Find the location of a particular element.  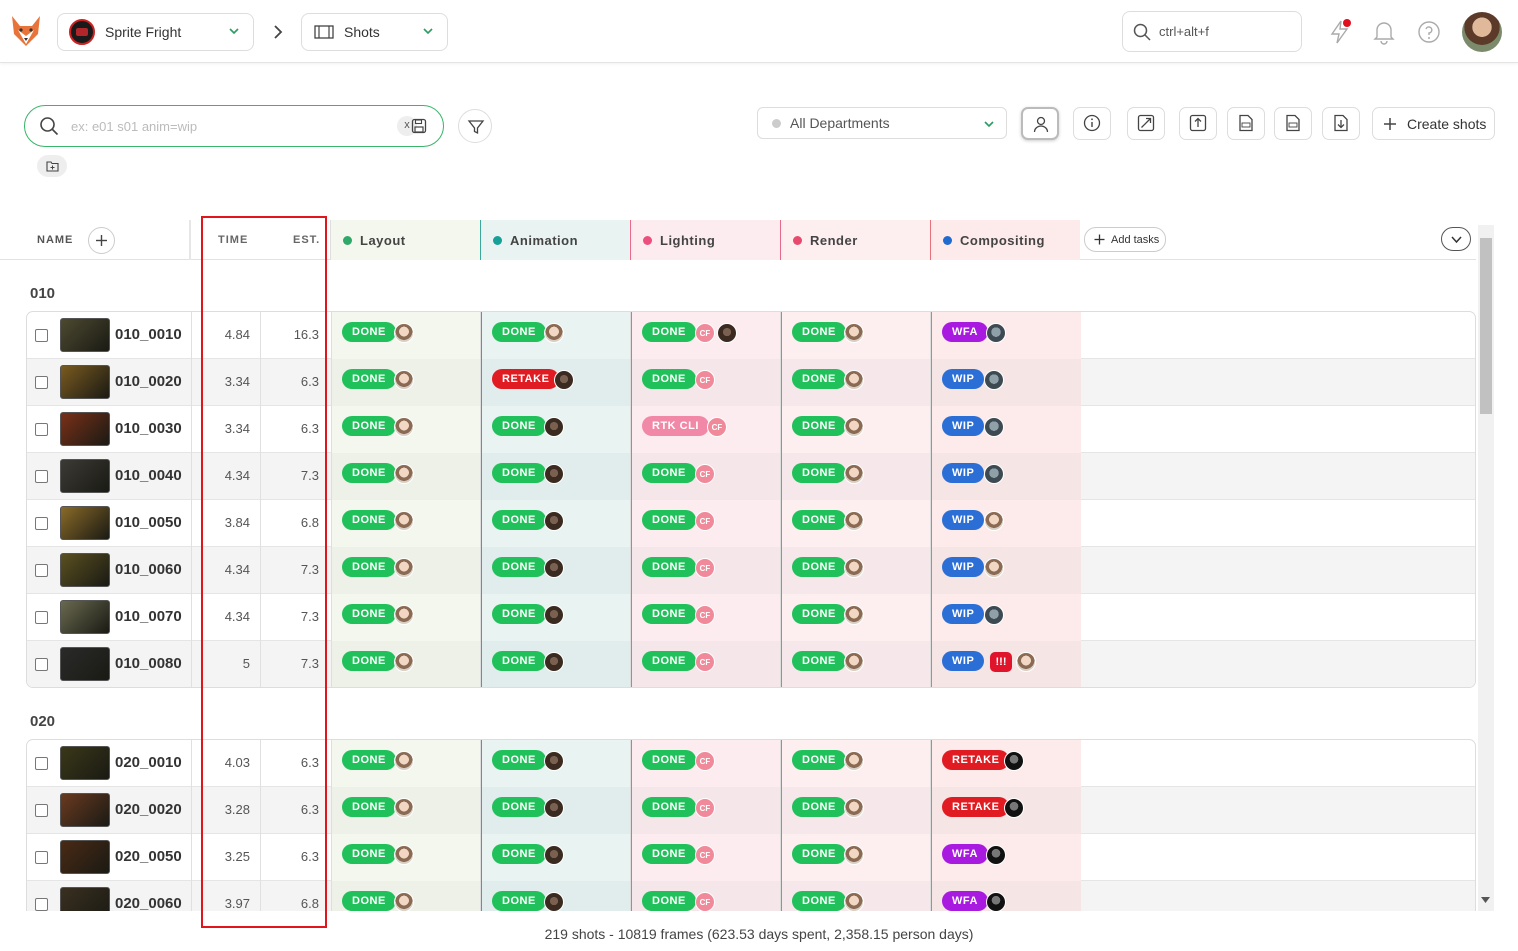

name-column-header: NAME is located at coordinates (55, 240).